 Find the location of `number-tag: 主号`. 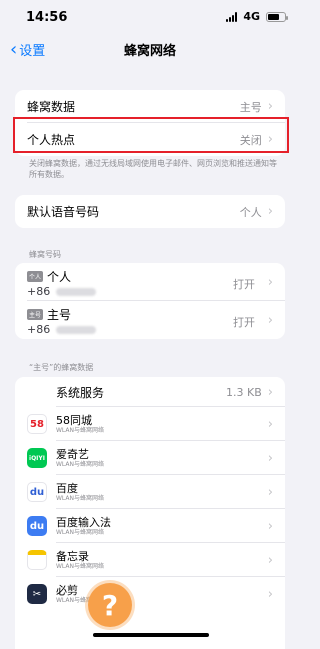

number-tag: 主号 is located at coordinates (35, 314).